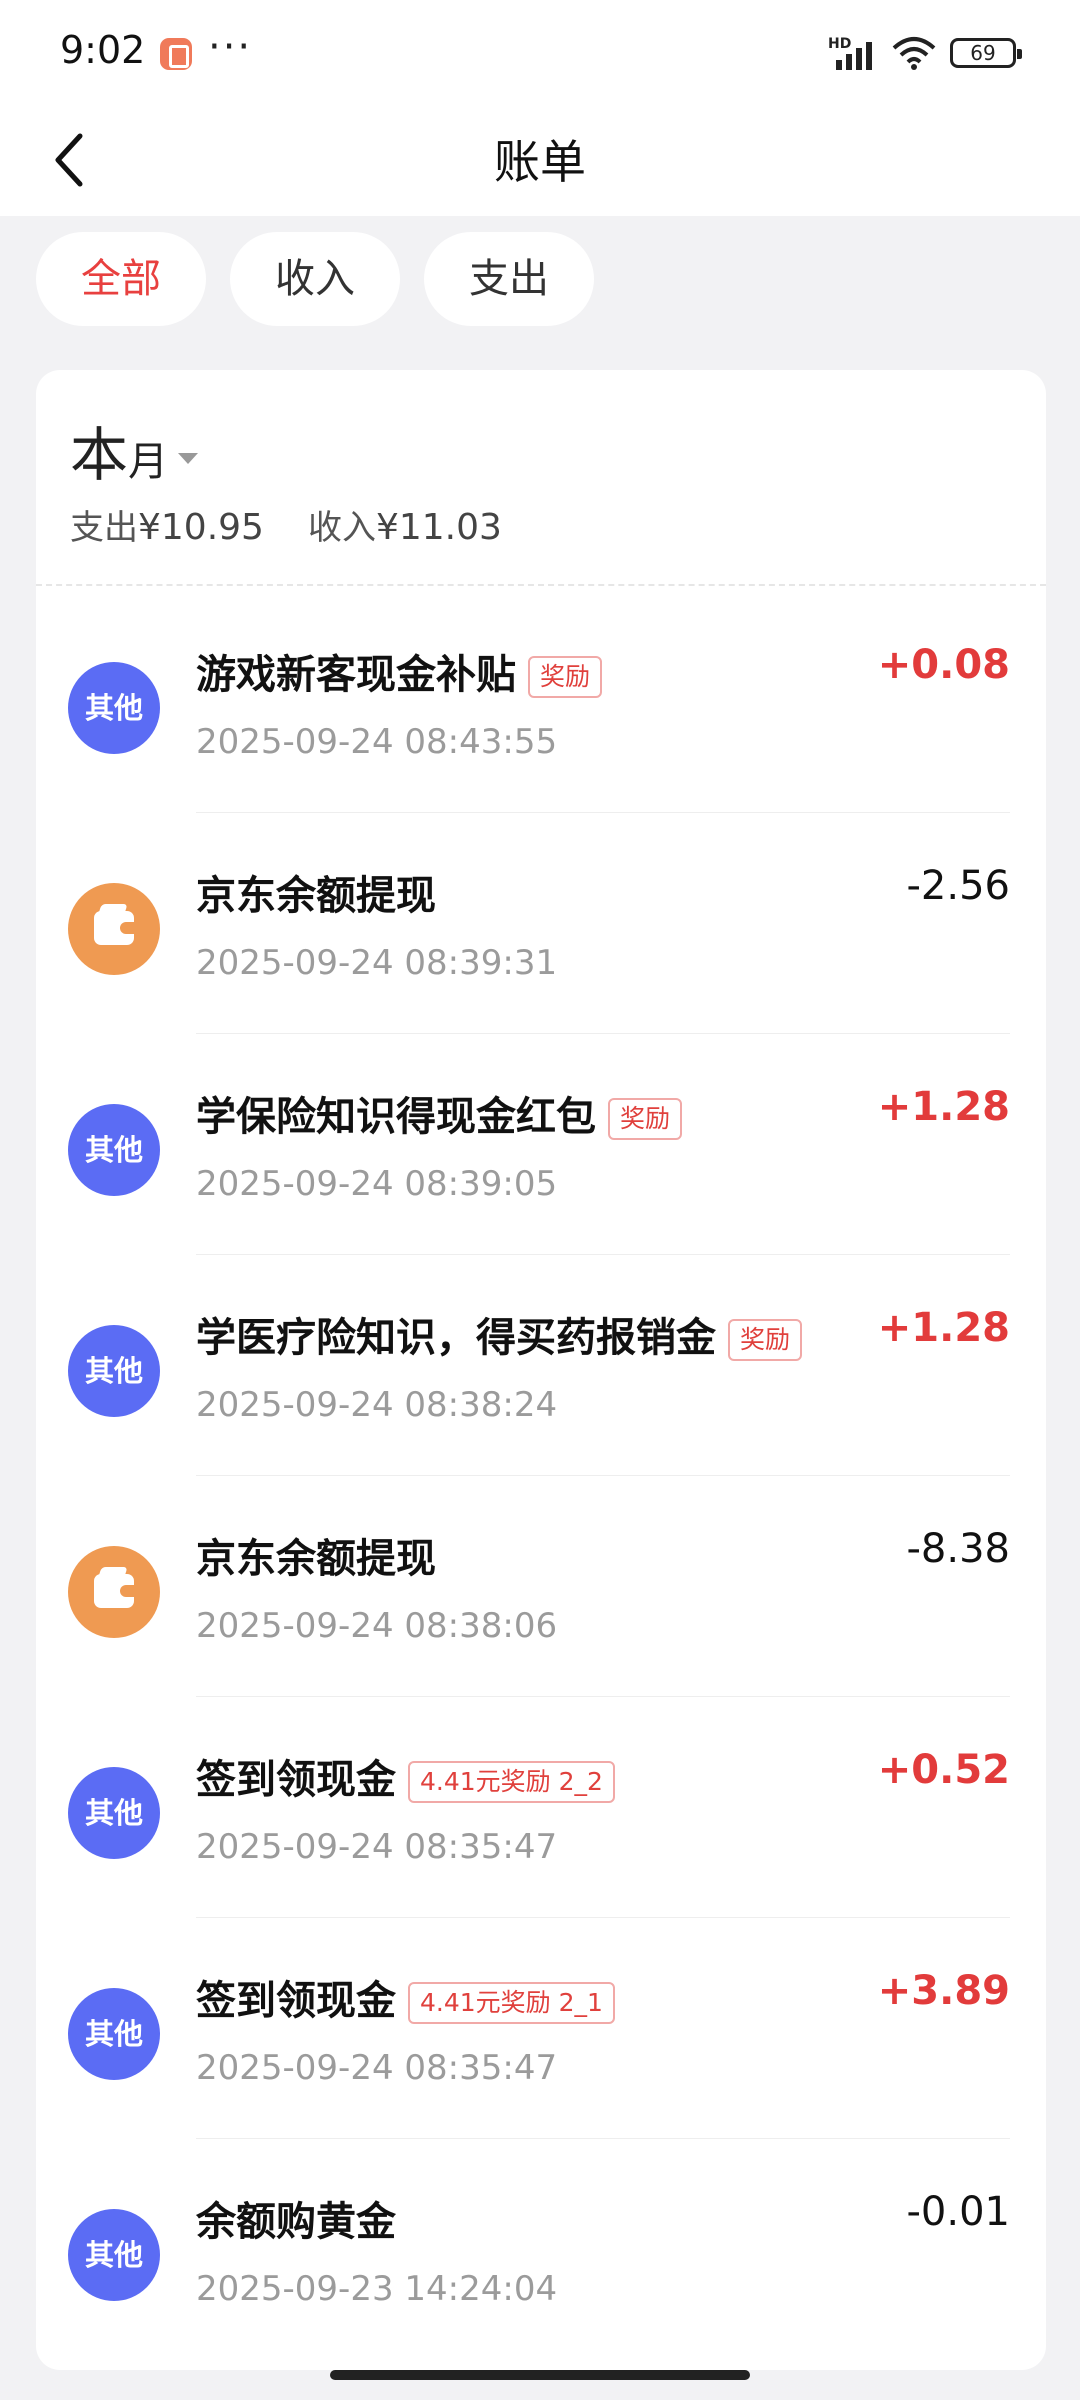  I want to click on period-sub: 月, so click(148, 462).